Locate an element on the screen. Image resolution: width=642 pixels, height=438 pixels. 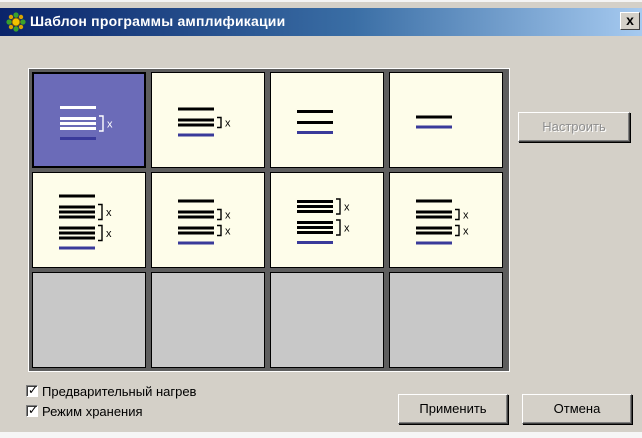
preheat-checkbox: ✓ Предварительный нагрев is located at coordinates (136, 391).